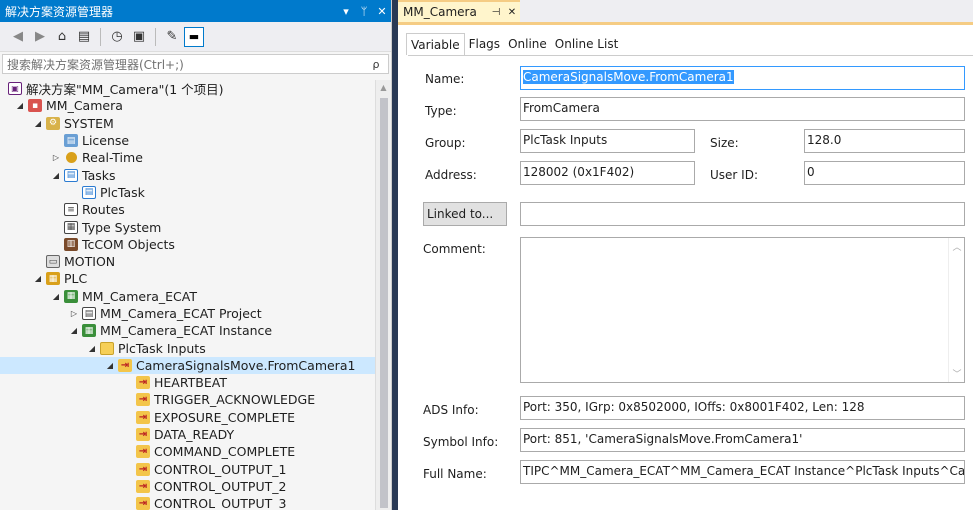 Image resolution: width=973 pixels, height=510 pixels. What do you see at coordinates (607, 141) in the screenshot?
I see `group-field: PlcTask Inputs` at bounding box center [607, 141].